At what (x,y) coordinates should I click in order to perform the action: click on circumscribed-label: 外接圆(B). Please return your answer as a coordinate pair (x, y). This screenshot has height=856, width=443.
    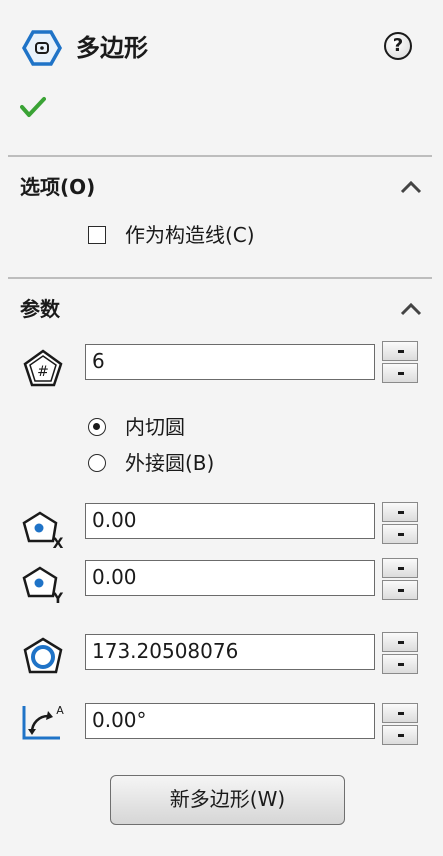
    Looking at the image, I should click on (170, 463).